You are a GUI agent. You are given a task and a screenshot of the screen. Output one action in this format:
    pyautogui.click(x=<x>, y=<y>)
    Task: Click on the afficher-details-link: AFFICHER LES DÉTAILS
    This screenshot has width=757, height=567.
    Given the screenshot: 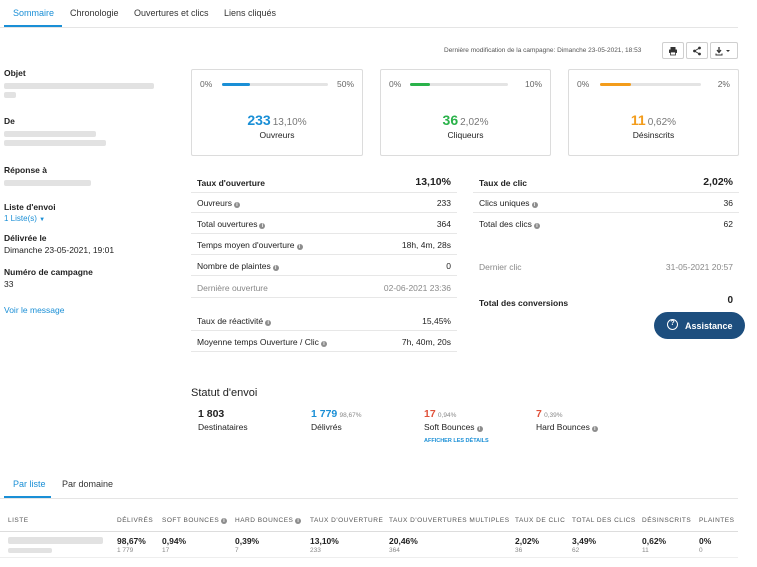 What is the action you would take?
    pyautogui.click(x=456, y=441)
    